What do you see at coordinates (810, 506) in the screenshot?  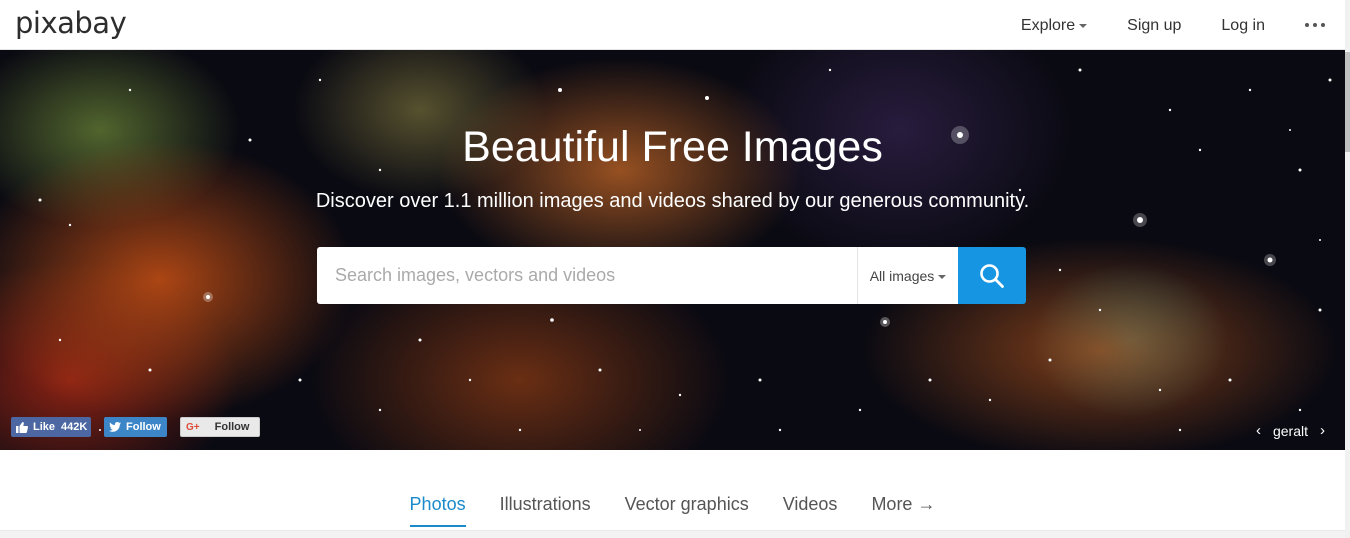 I see `tab-videos: Videos` at bounding box center [810, 506].